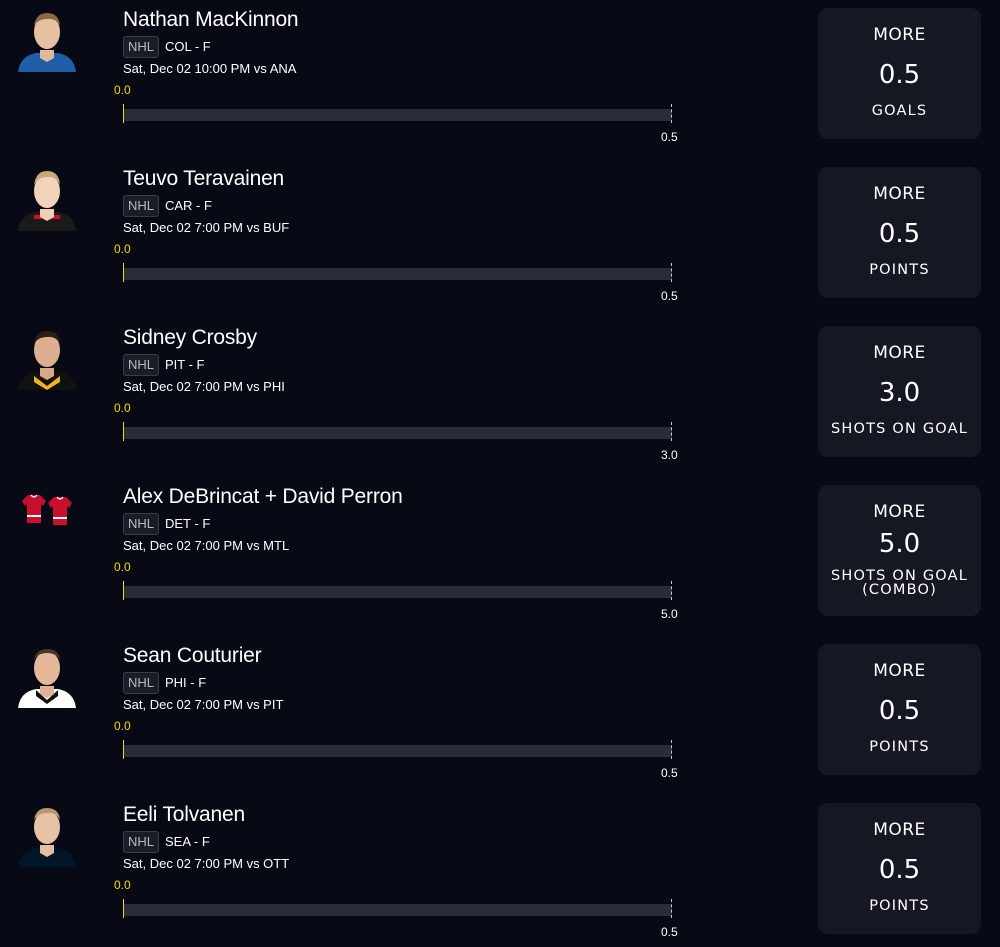 This screenshot has width=1000, height=947. What do you see at coordinates (190, 338) in the screenshot?
I see `player-name: Sidney Crosby` at bounding box center [190, 338].